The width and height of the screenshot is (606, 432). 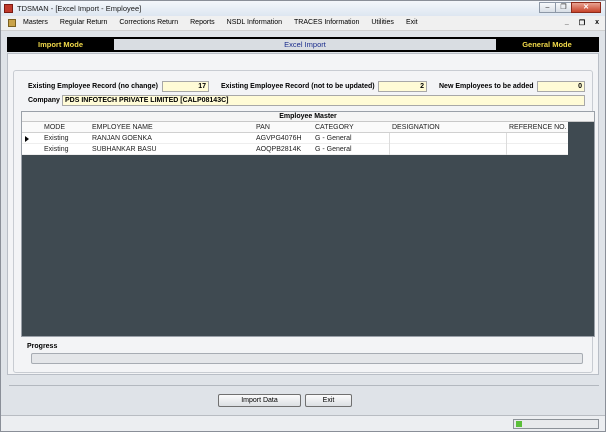 I want to click on existing-no-change-field: 17, so click(x=185, y=86).